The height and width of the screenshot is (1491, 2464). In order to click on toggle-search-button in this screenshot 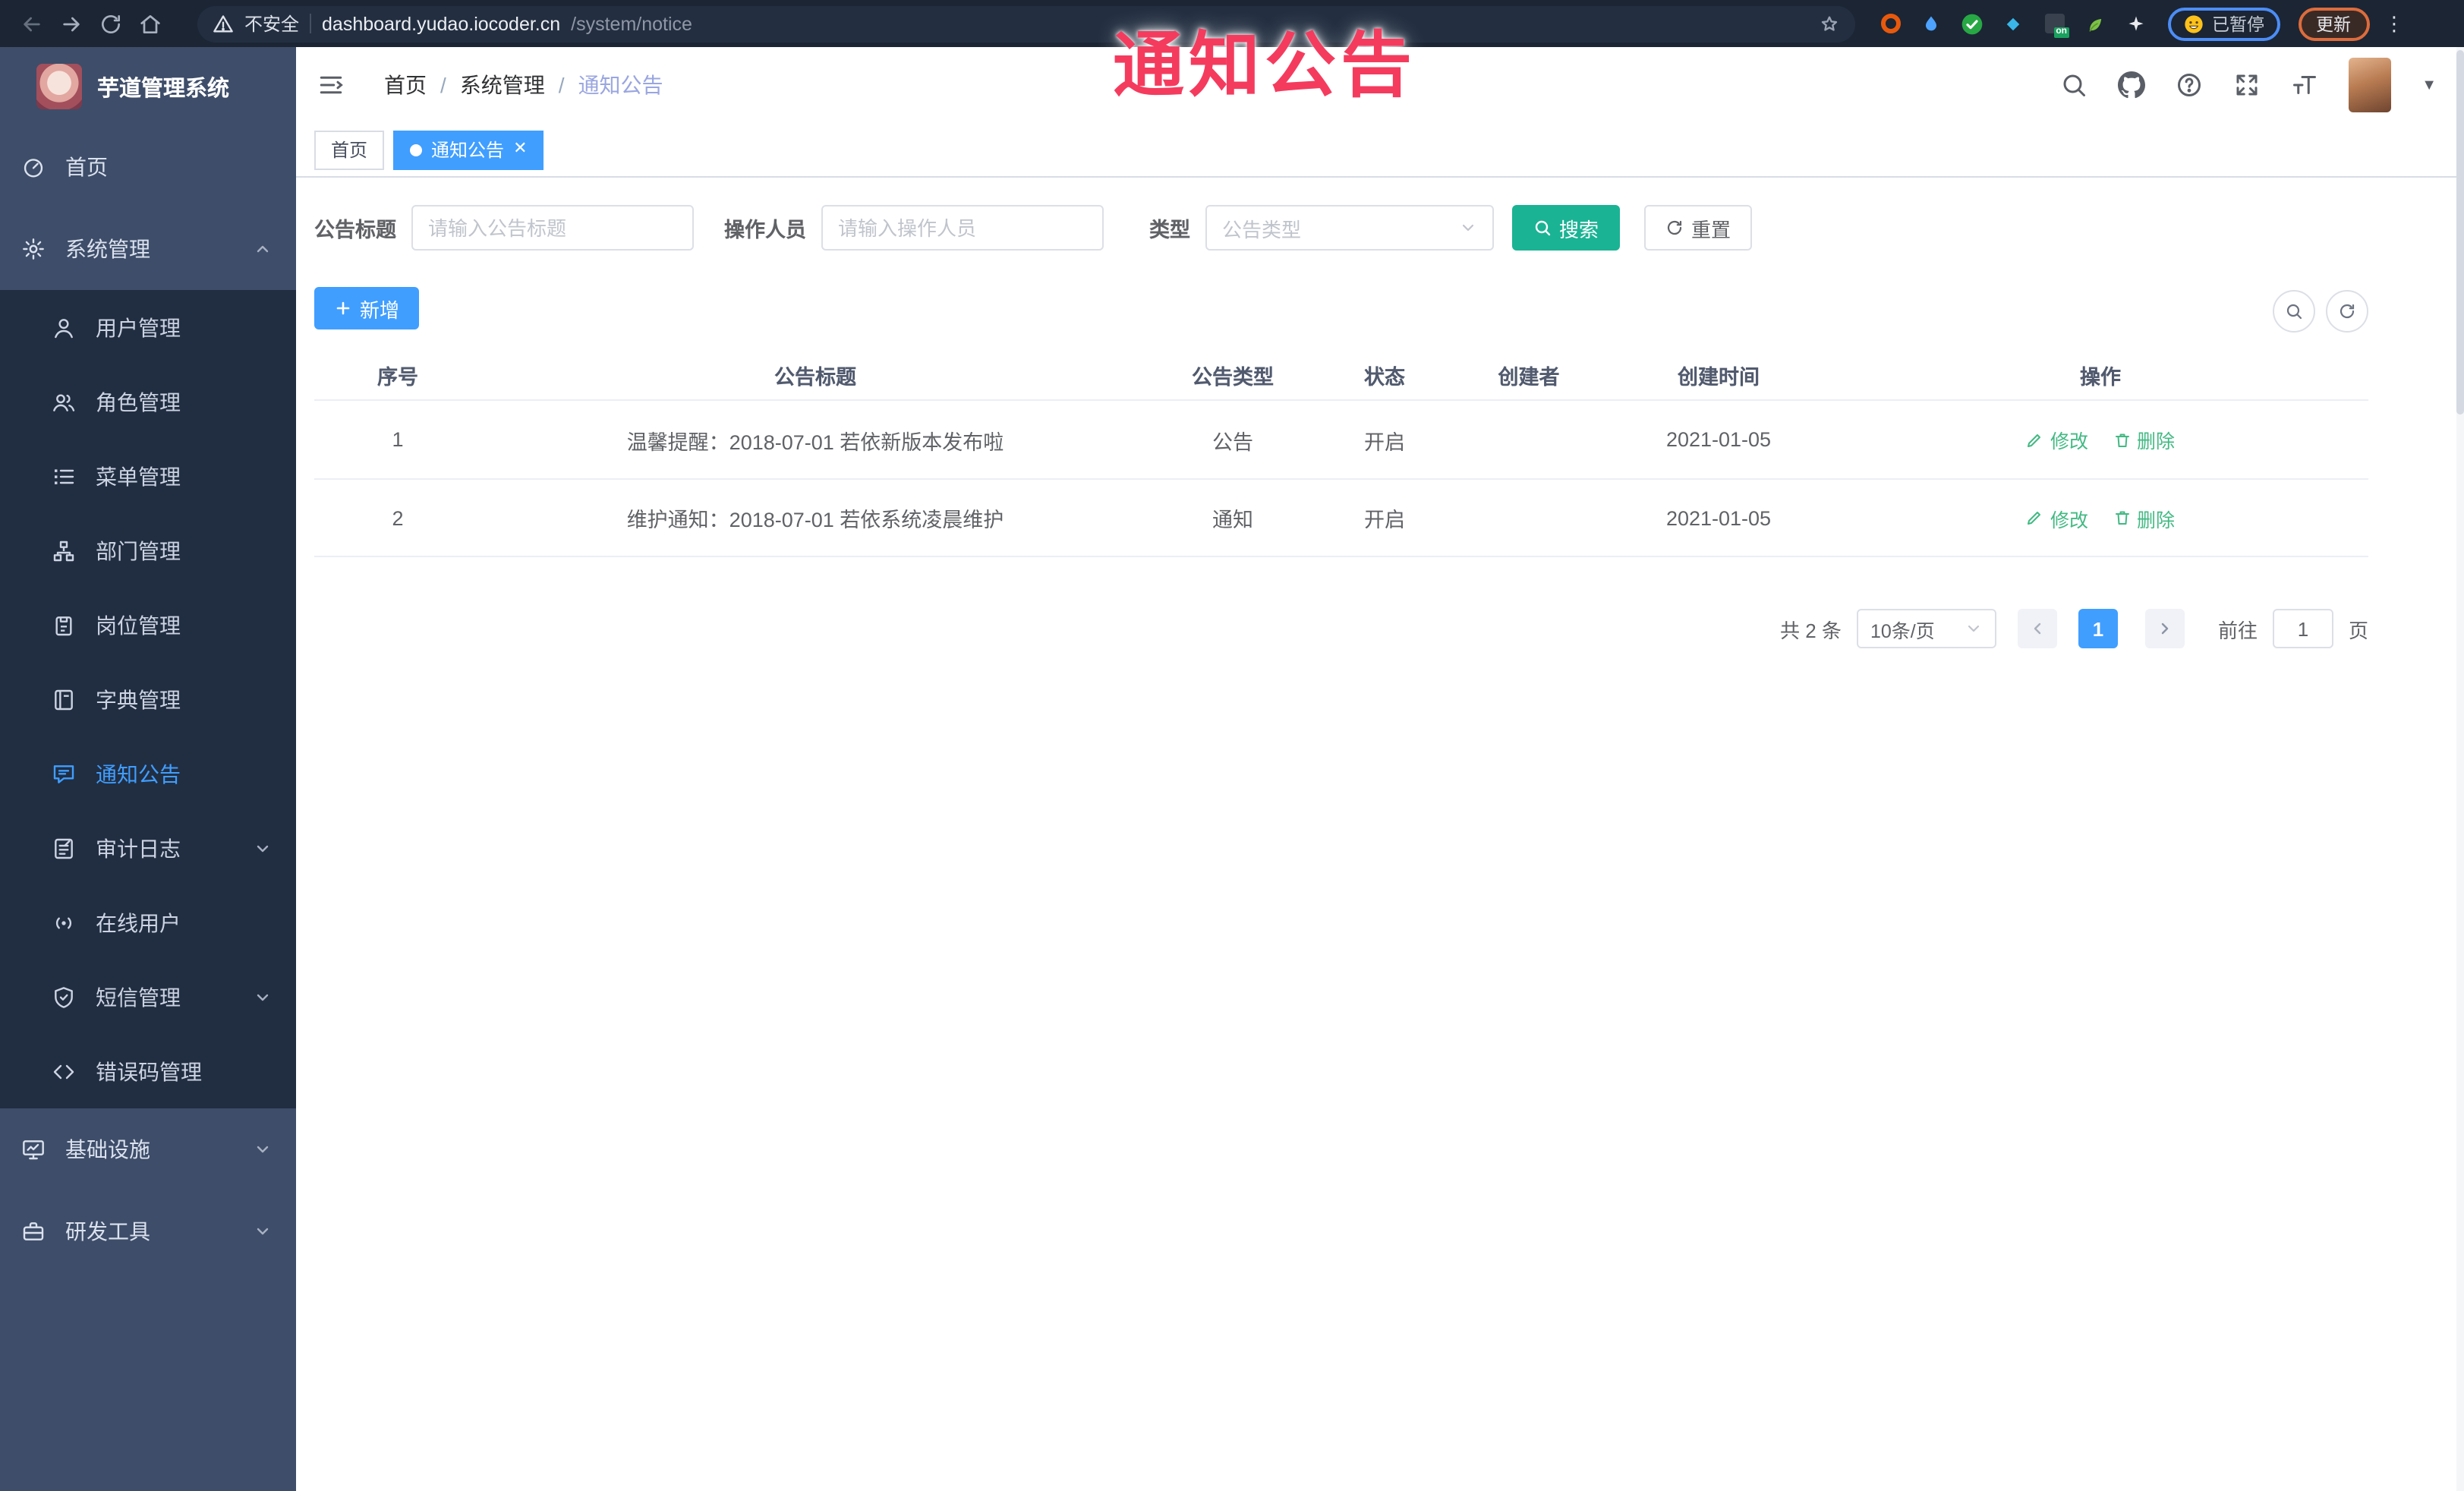, I will do `click(2294, 311)`.